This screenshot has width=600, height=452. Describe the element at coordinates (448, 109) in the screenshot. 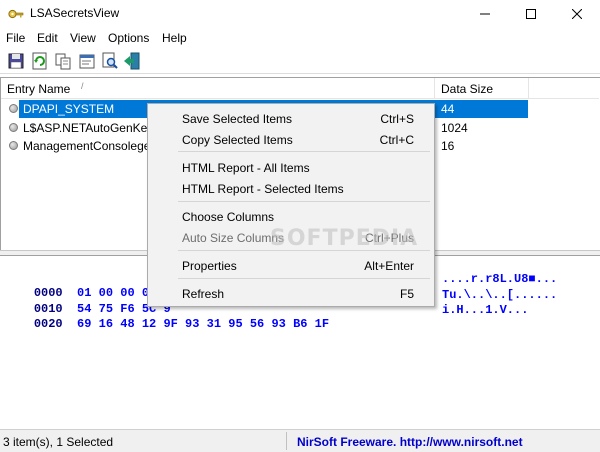

I see `entry-size: 44` at that location.